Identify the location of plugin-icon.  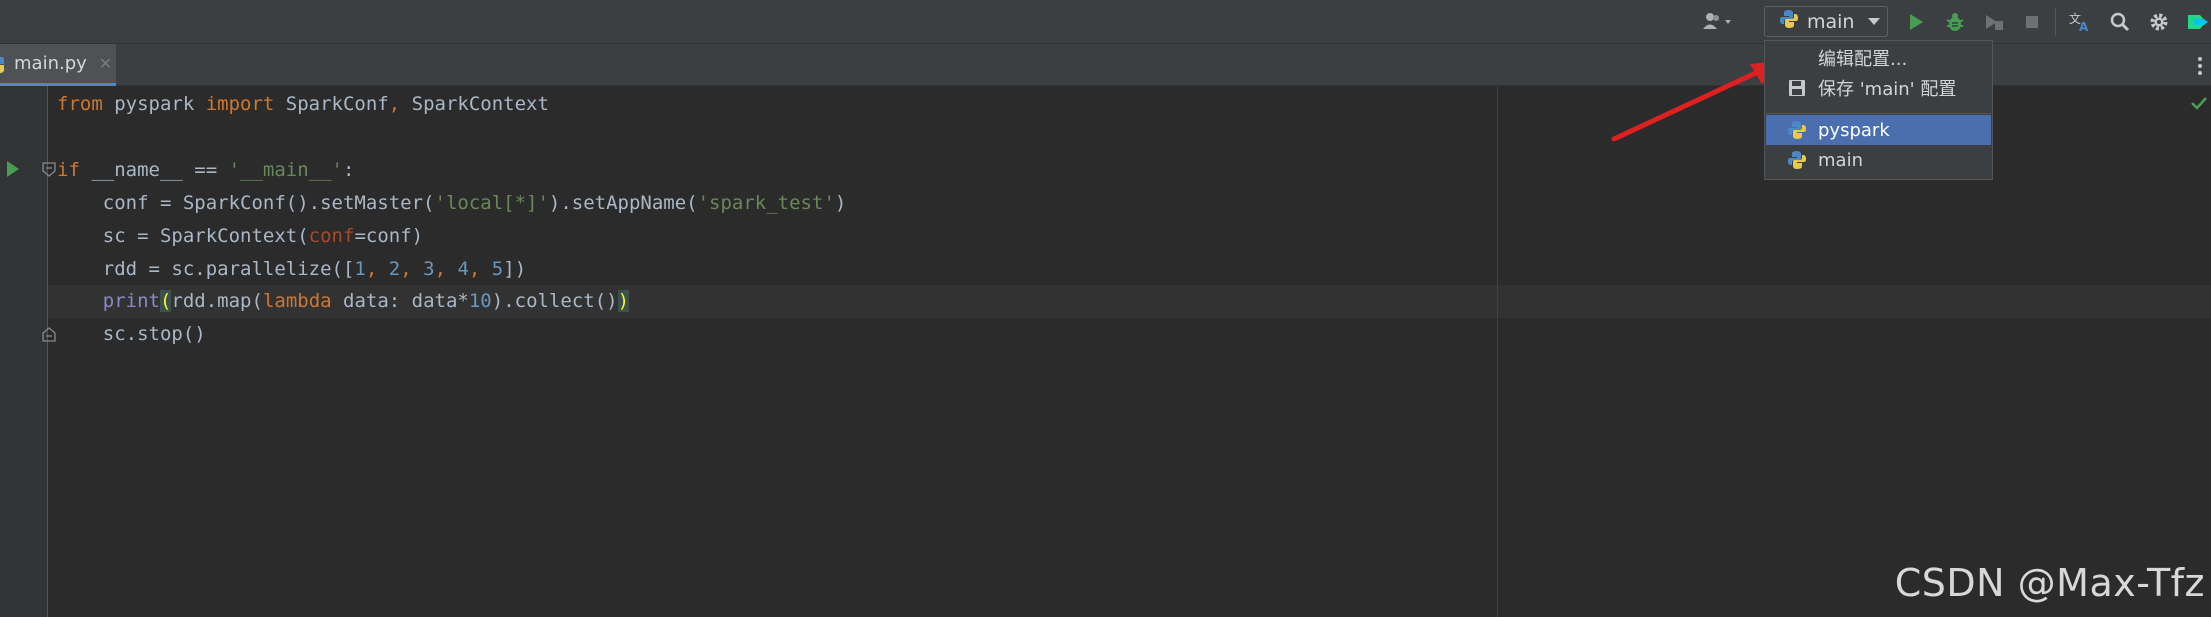
(2198, 22).